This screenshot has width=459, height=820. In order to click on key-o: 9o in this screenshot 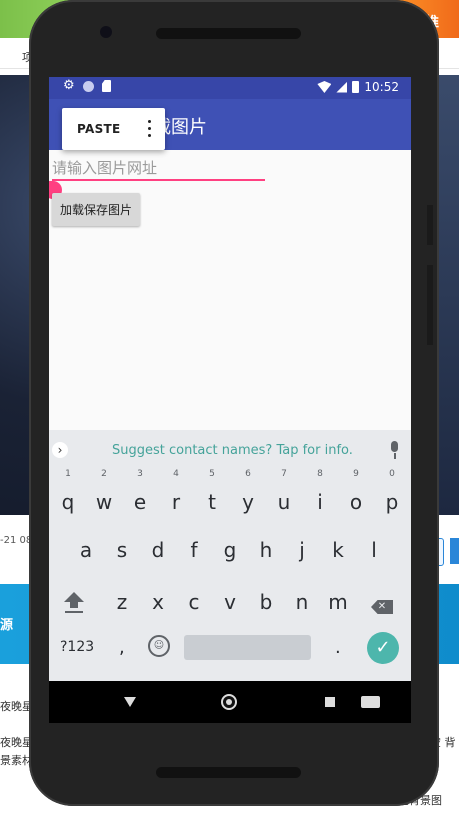, I will do `click(356, 495)`.